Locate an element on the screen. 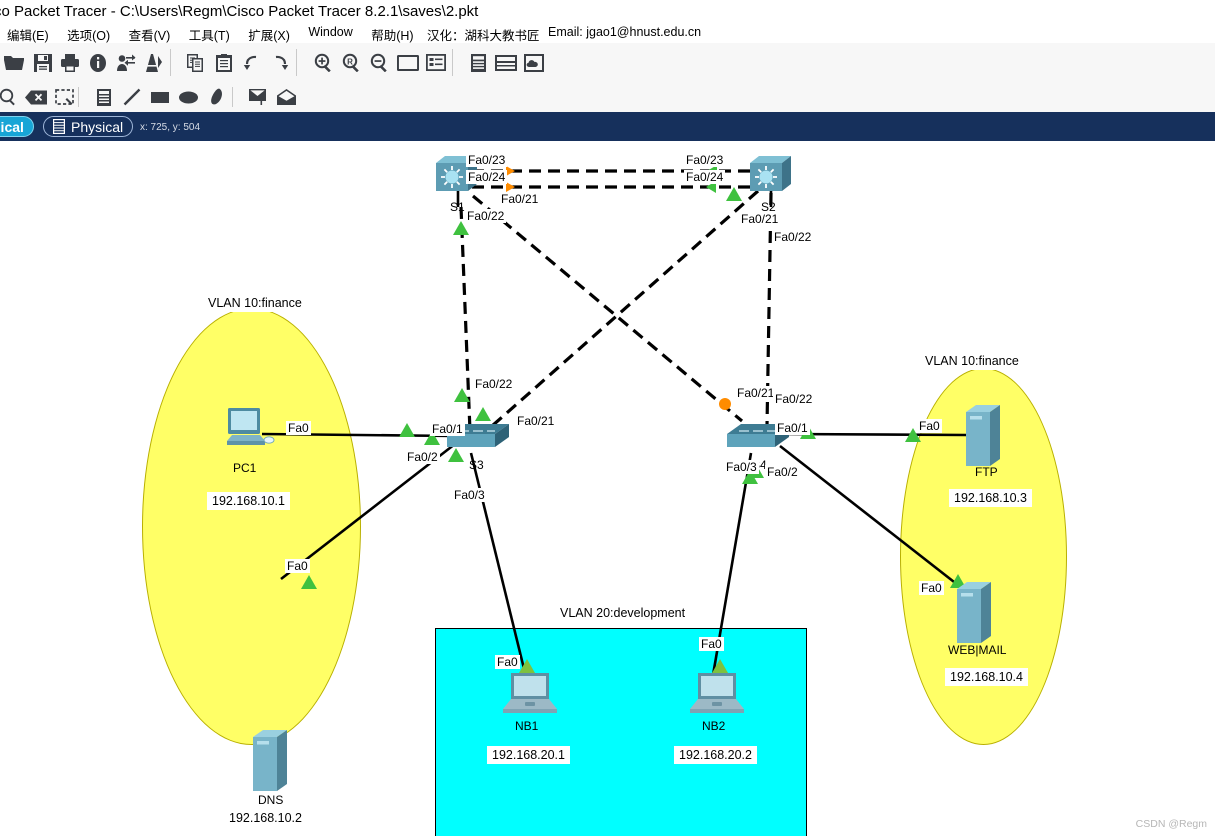 The width and height of the screenshot is (1215, 836). port-label-s3-fa021: Fa0/21 is located at coordinates (536, 421).